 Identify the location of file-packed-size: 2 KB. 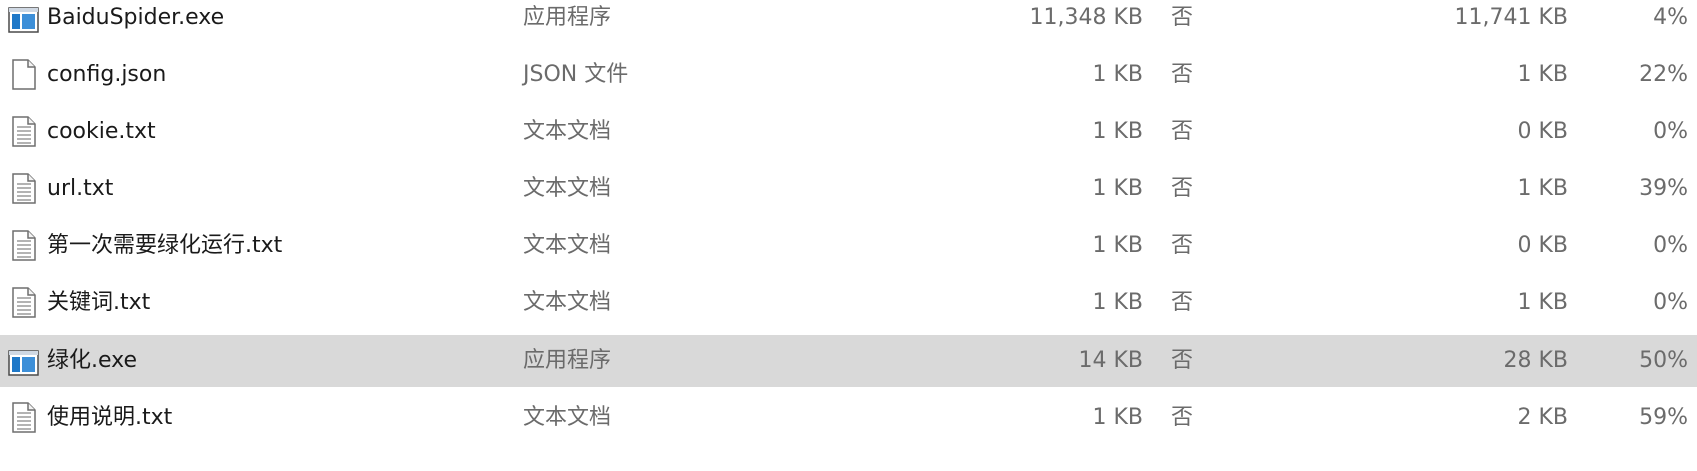
(1542, 417).